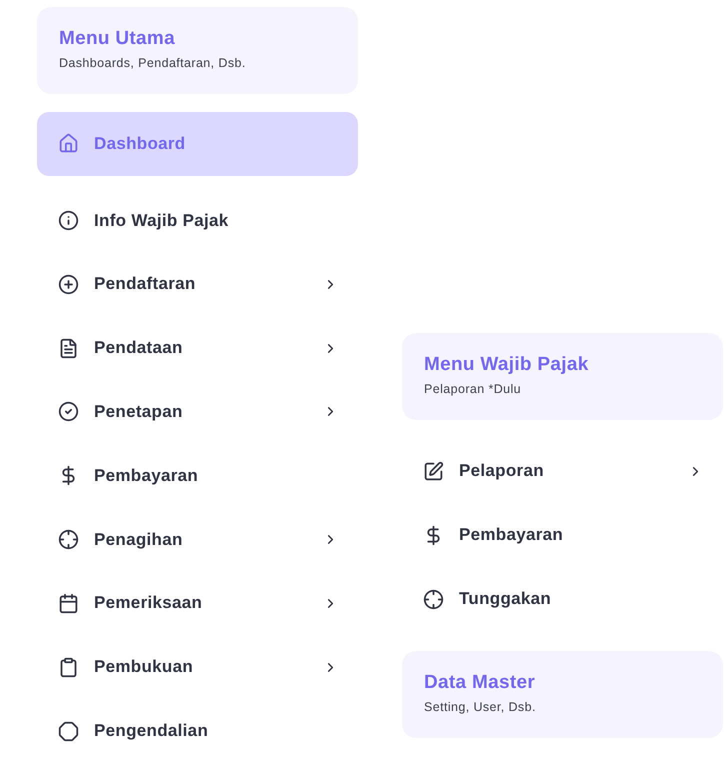 The width and height of the screenshot is (726, 763). Describe the element at coordinates (433, 471) in the screenshot. I see `pencil-square-icon` at that location.